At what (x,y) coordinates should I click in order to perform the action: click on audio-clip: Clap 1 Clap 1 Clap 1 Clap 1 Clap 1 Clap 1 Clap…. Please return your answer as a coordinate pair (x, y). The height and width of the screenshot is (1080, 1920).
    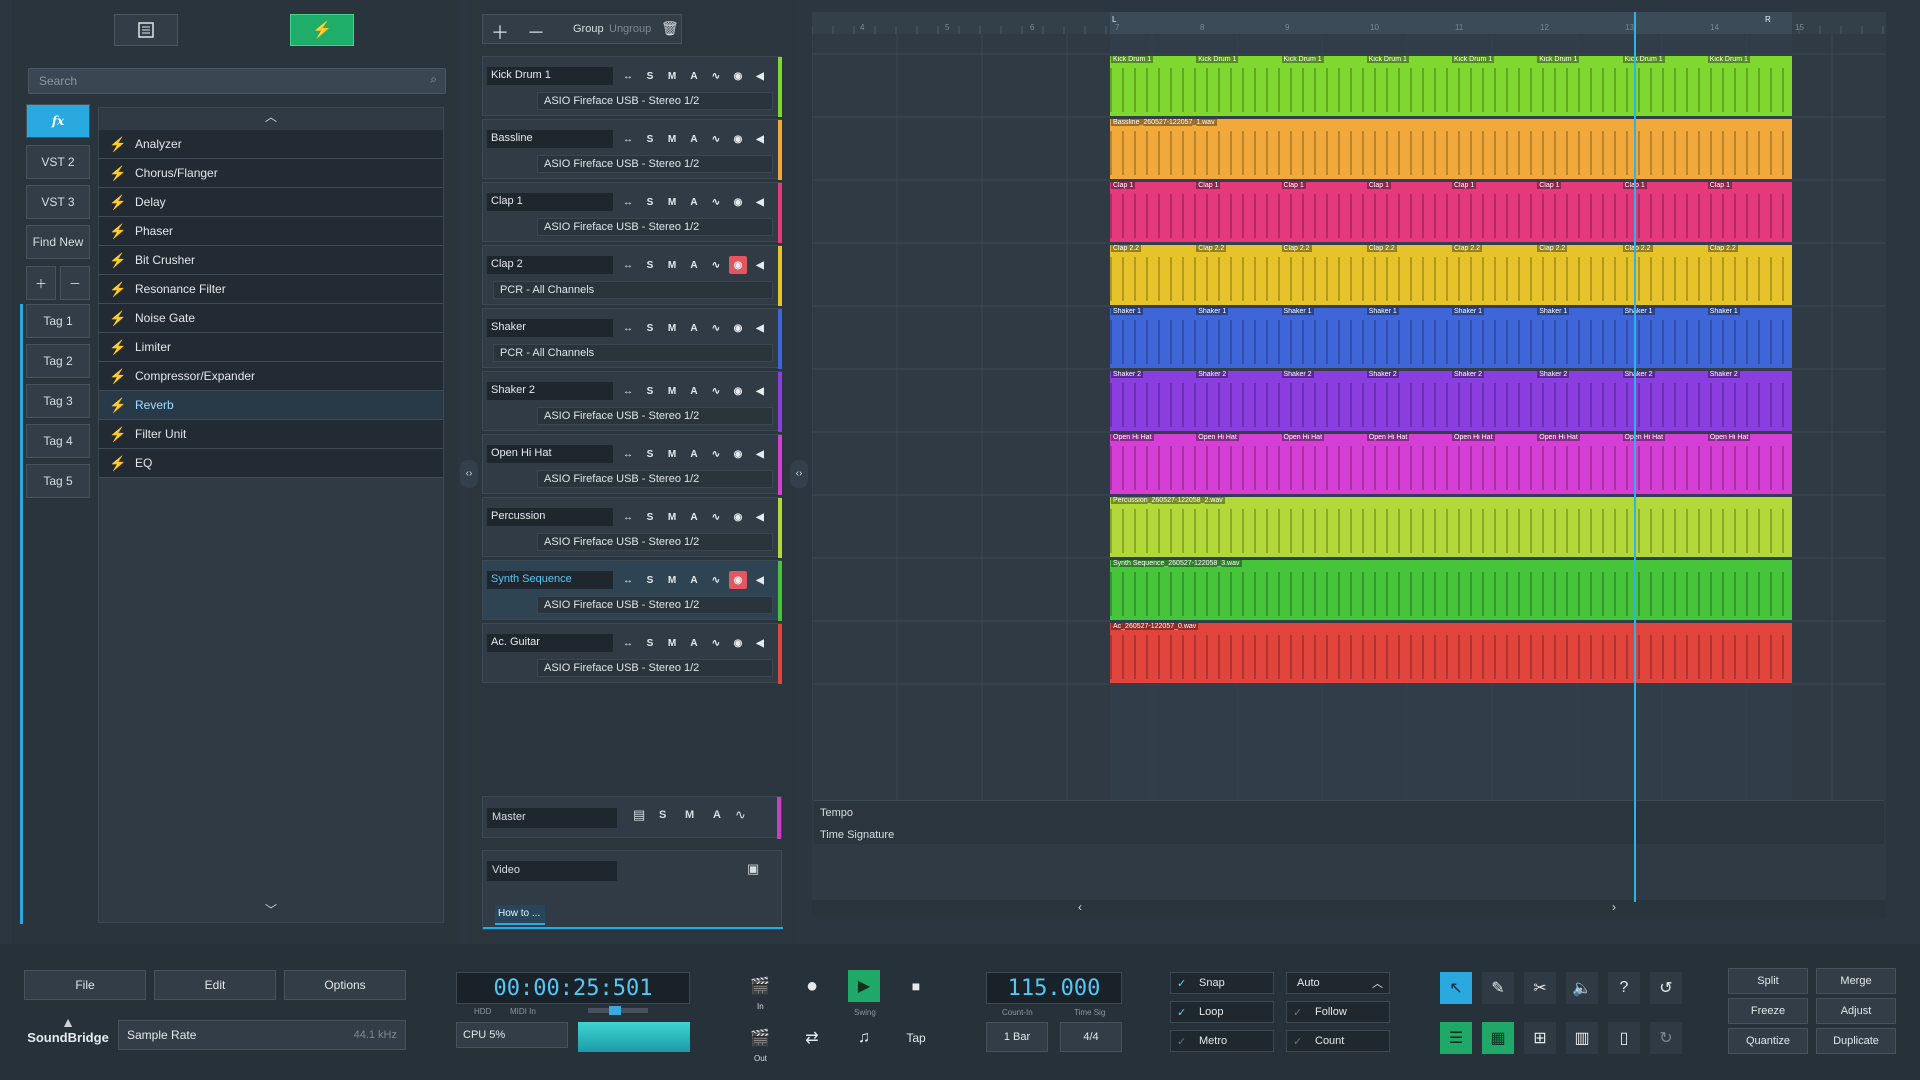
    Looking at the image, I should click on (1451, 212).